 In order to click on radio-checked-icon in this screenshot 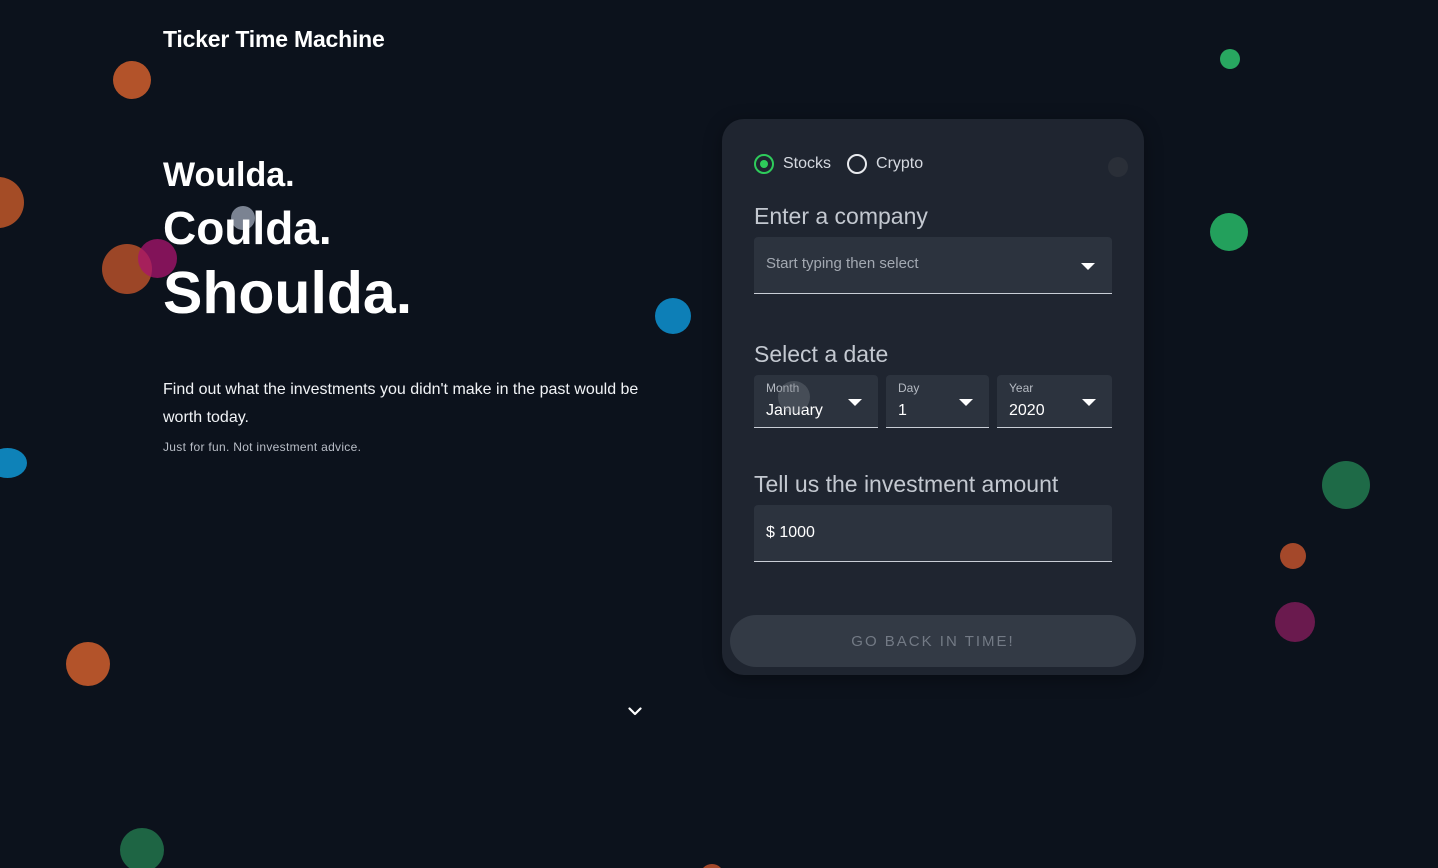, I will do `click(764, 164)`.